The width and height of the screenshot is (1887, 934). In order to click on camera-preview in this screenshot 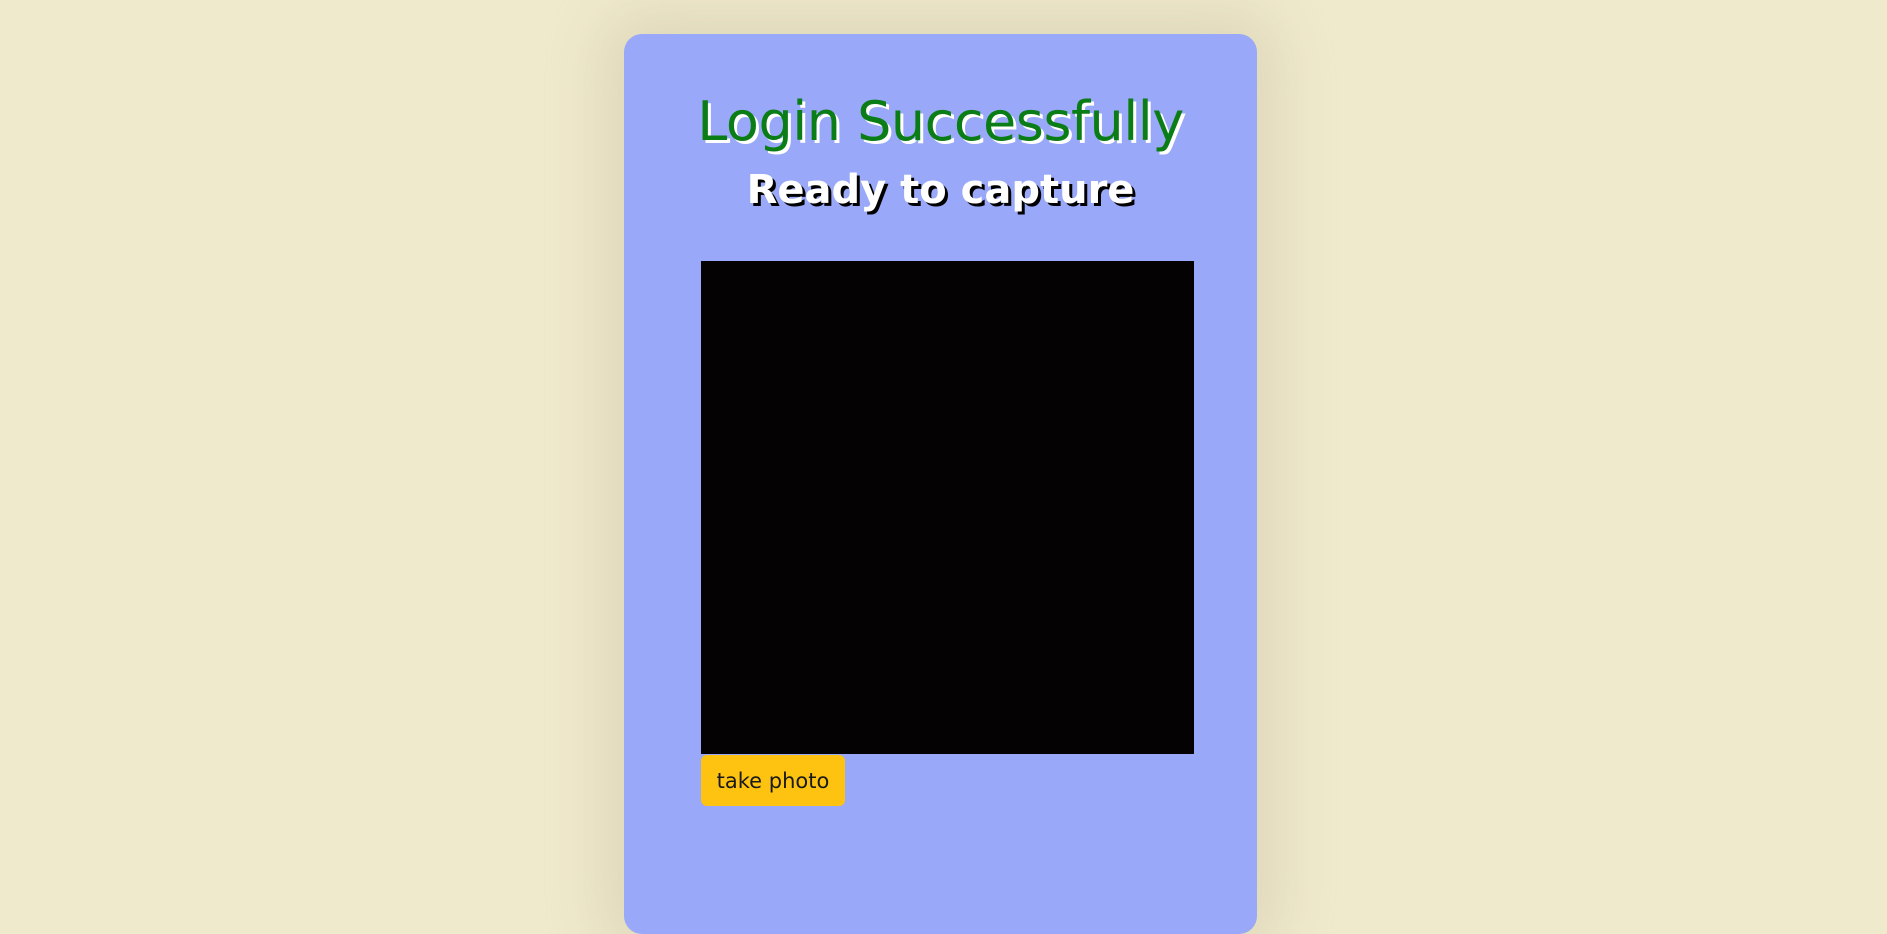, I will do `click(947, 507)`.